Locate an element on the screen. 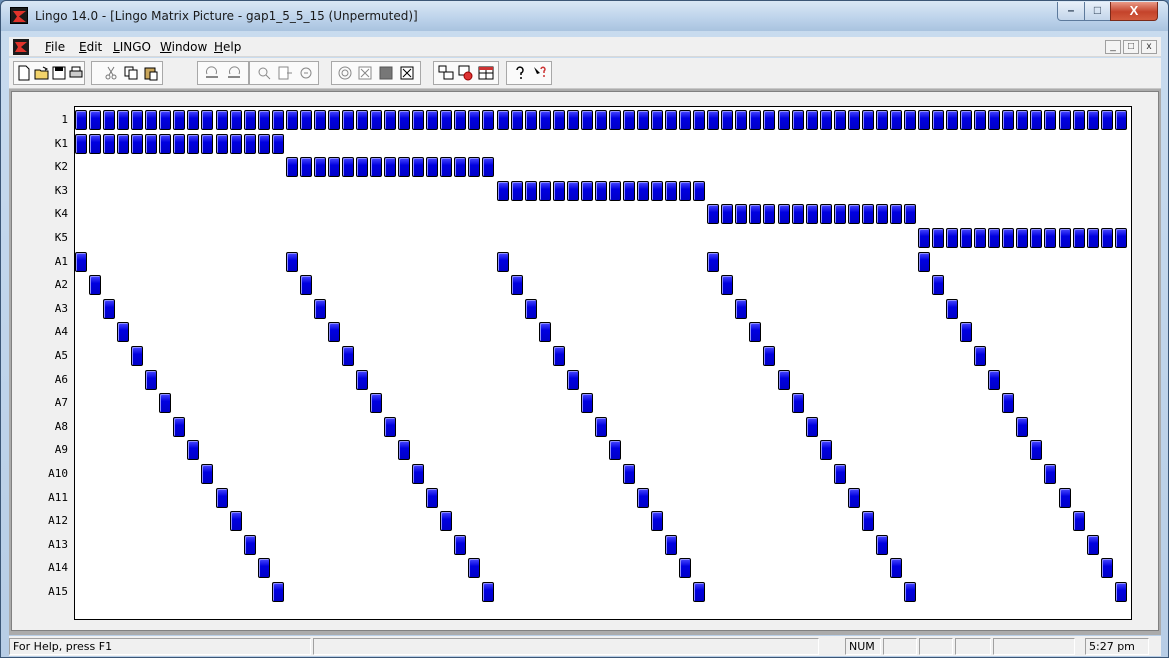  redo-icon is located at coordinates (234, 73).